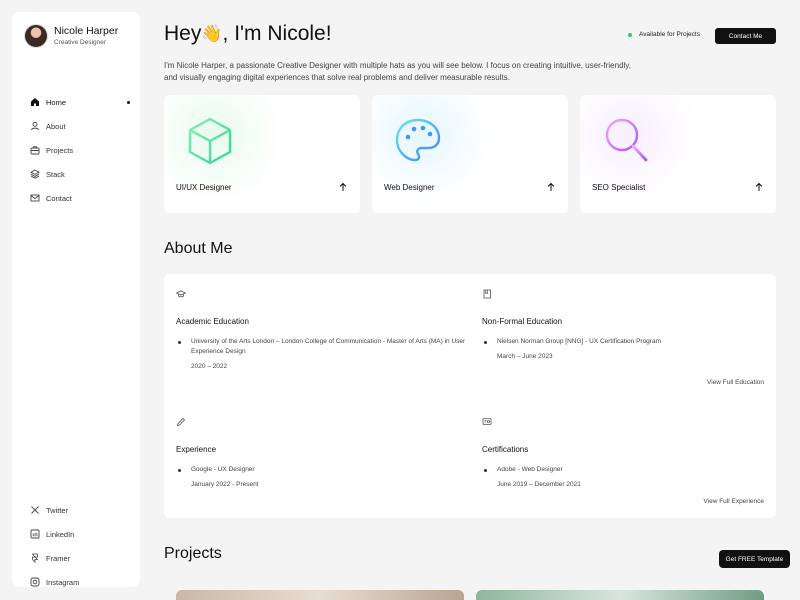 This screenshot has width=800, height=600. Describe the element at coordinates (745, 36) in the screenshot. I see `contact-me-button: Contact Me` at that location.